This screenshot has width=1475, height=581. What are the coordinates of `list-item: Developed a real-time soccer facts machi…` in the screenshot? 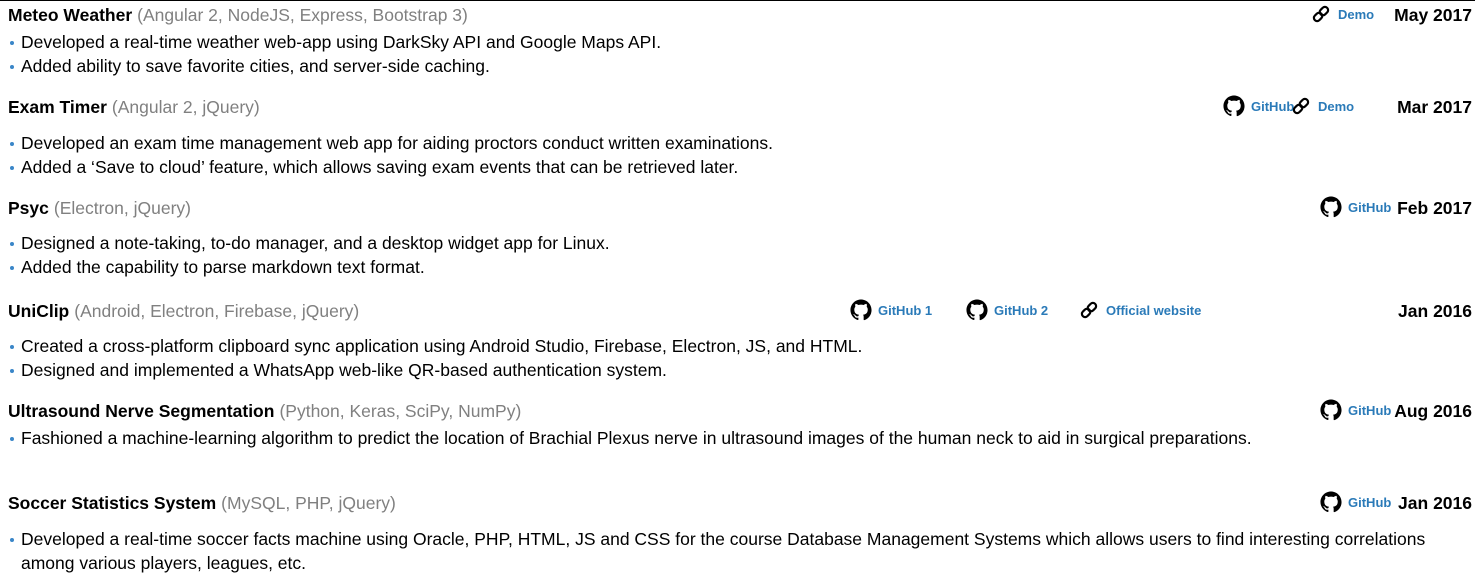 It's located at (740, 551).